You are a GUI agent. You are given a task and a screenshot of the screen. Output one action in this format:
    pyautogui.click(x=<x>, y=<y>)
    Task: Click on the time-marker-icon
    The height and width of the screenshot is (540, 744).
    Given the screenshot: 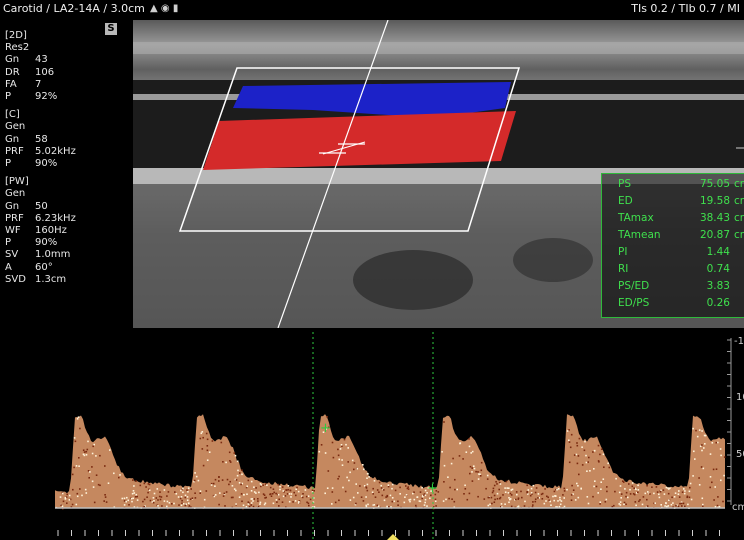 What is the action you would take?
    pyautogui.click(x=393, y=537)
    